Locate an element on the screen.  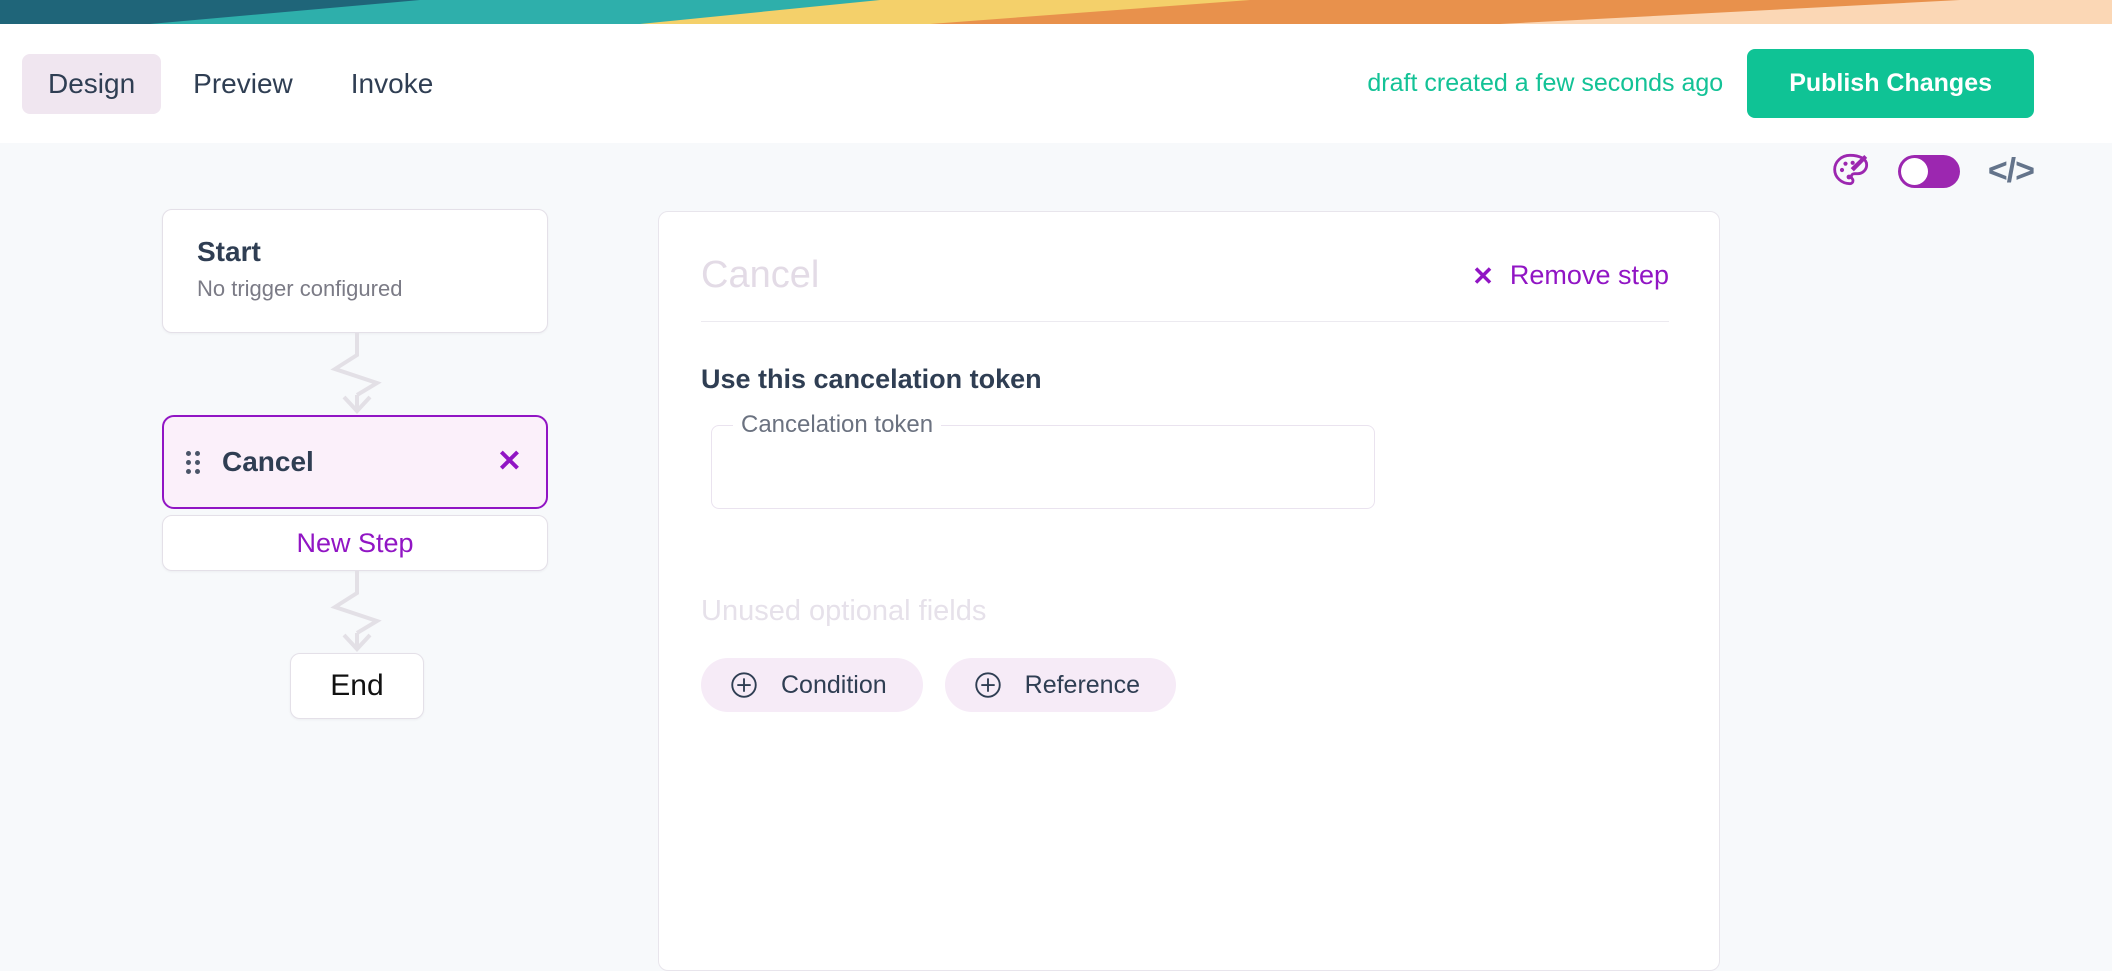
panel-header: Cancel ✕ Remove step is located at coordinates (1185, 288).